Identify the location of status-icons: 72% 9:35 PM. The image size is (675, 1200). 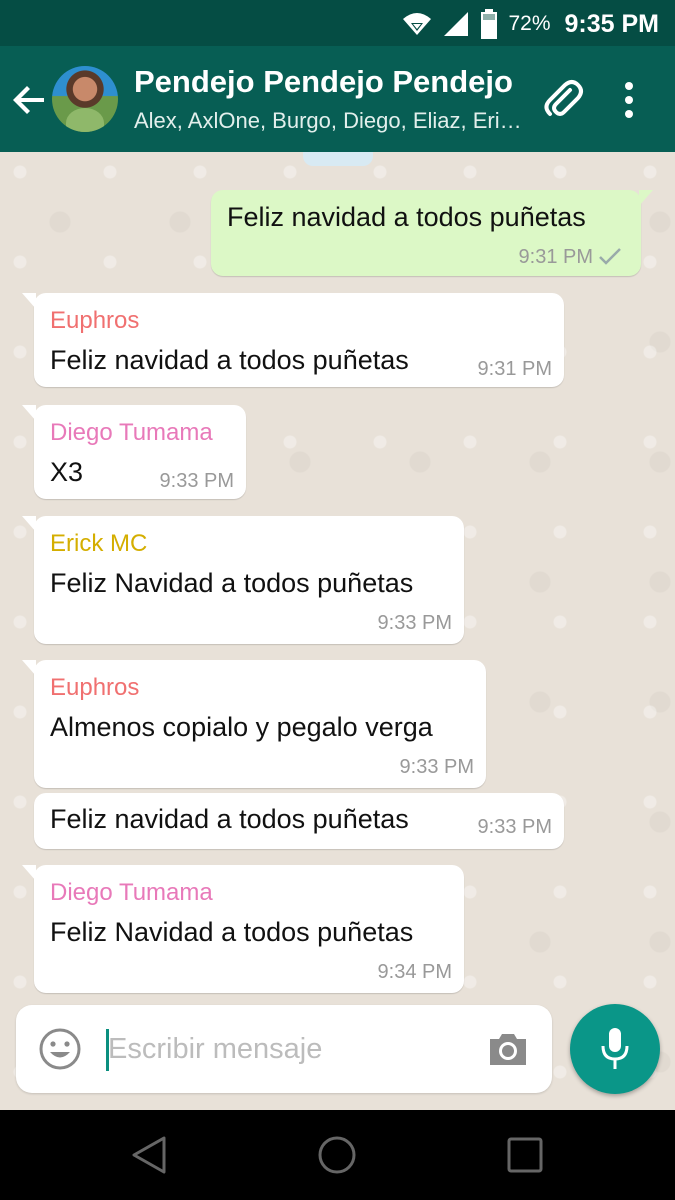
(530, 24).